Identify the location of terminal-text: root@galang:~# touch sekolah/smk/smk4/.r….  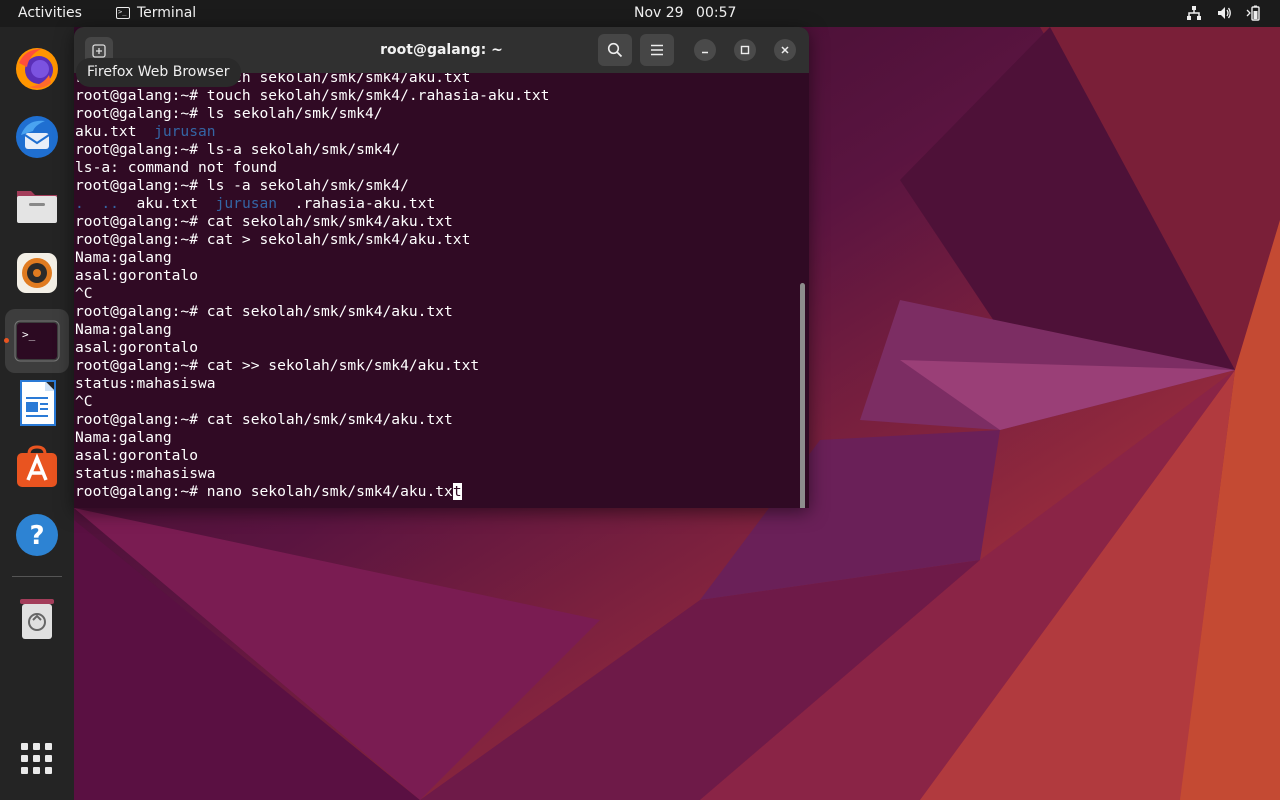
(312, 95).